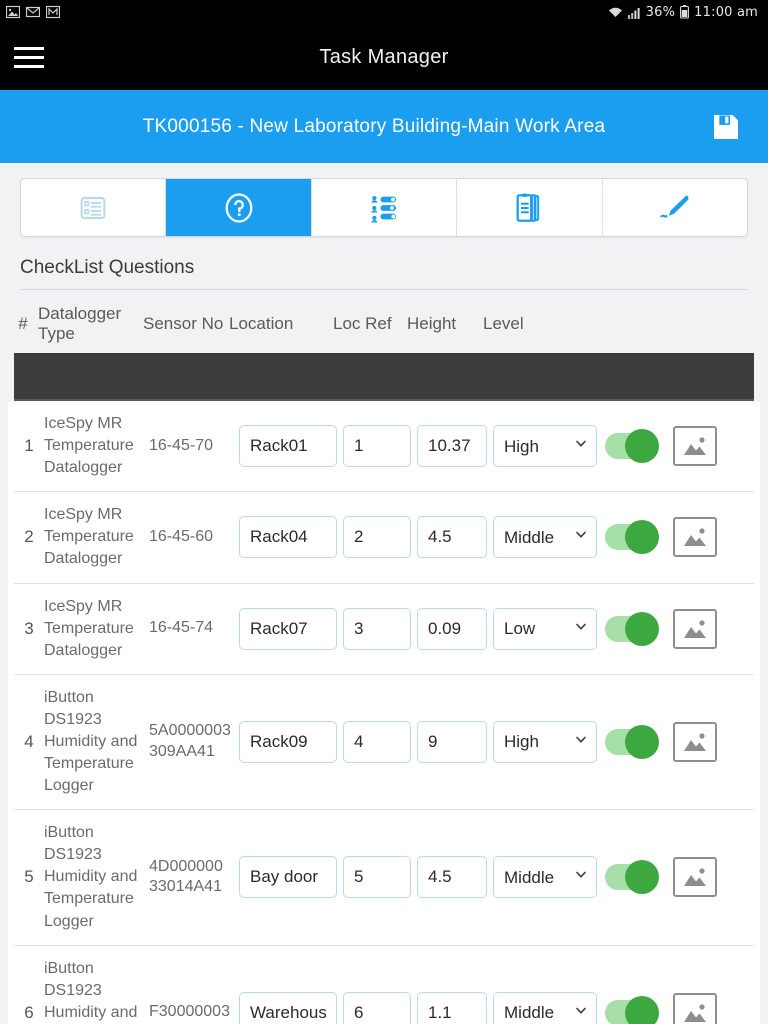 The image size is (768, 1024). I want to click on checklist-form-icon, so click(93, 207).